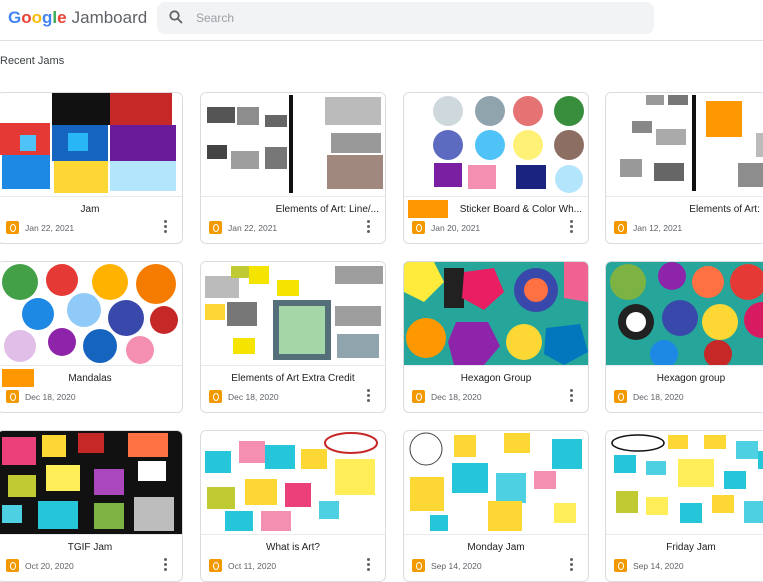 This screenshot has width=763, height=582. I want to click on card-title: TGIF Jam, so click(90, 547).